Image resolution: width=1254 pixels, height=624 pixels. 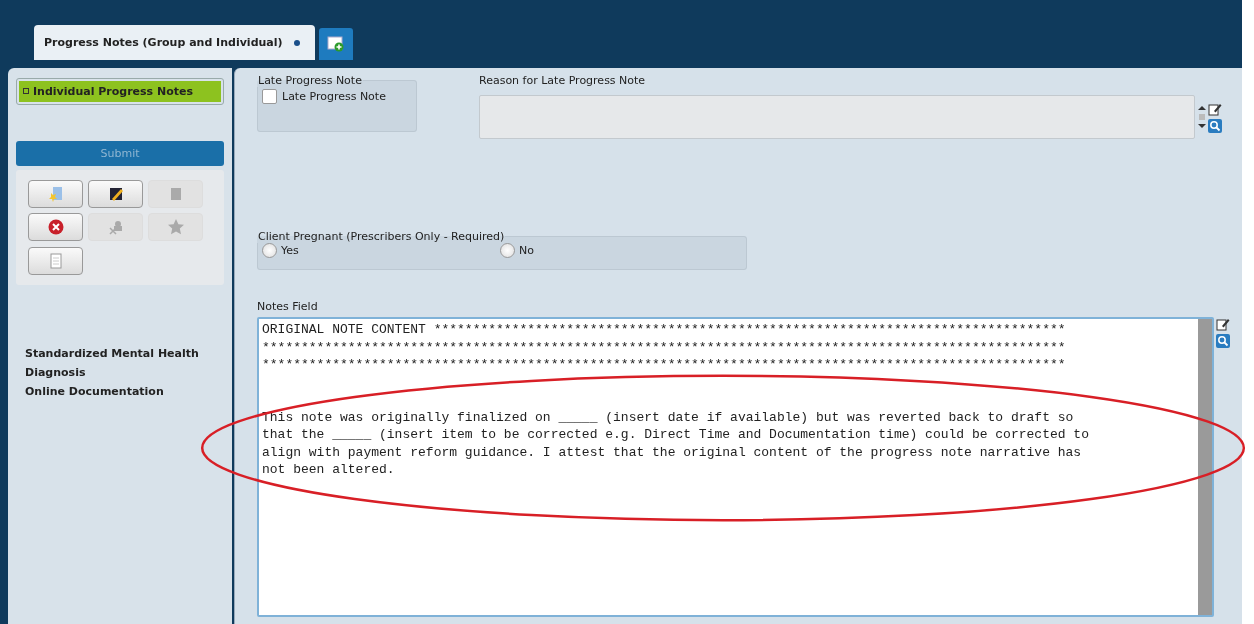 I want to click on note-text-line: that the _____ (insert item to be corrected e.g. Direct Time and Documentation time) could be corrected to, so click(x=675, y=434).